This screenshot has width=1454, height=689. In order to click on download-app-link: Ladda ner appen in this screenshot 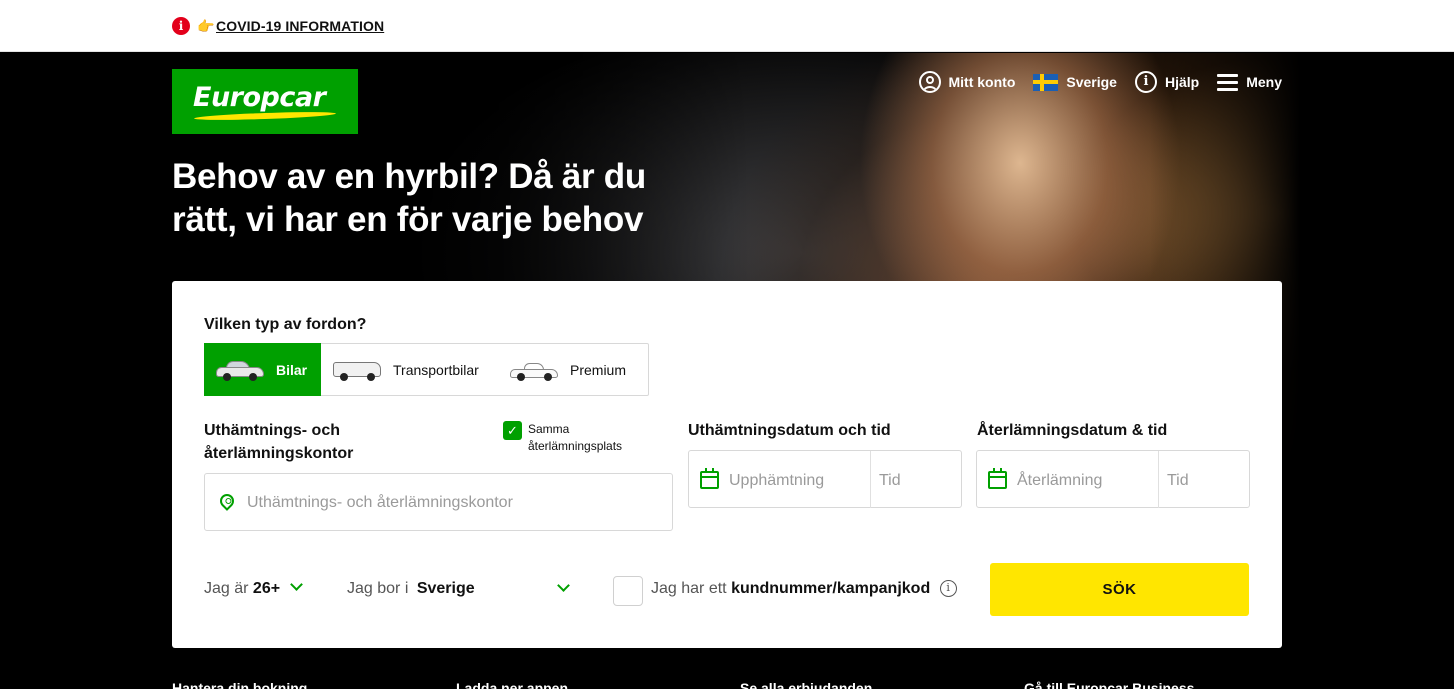, I will do `click(512, 684)`.